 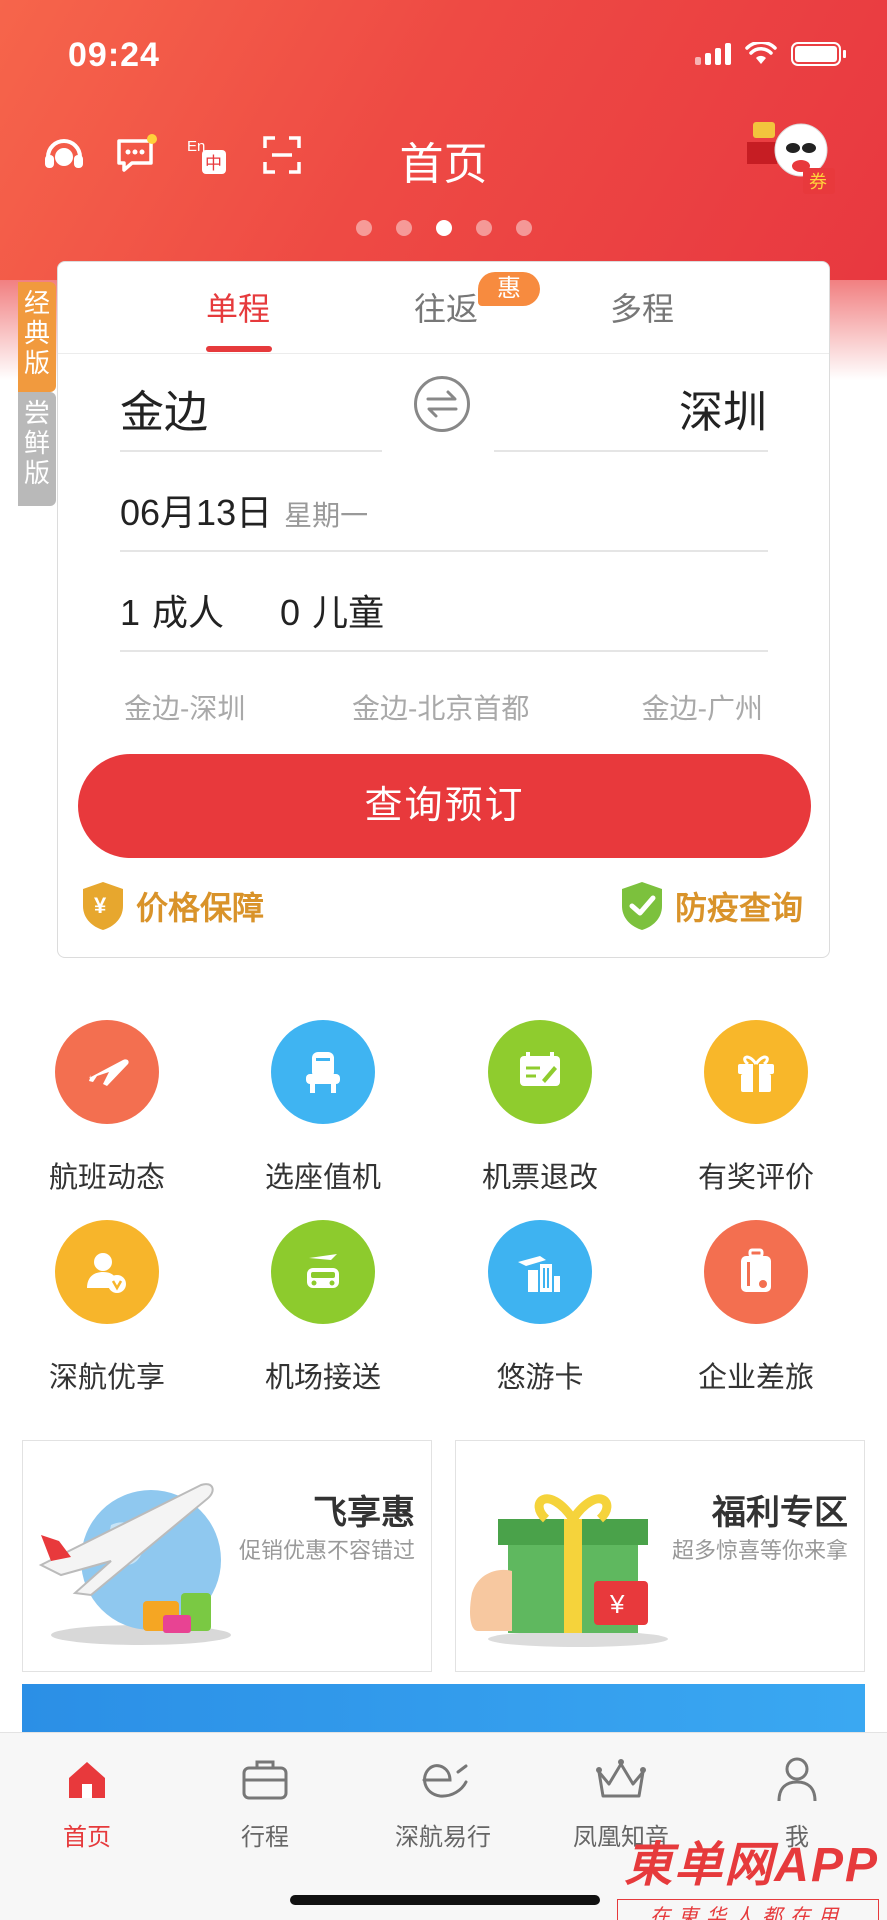 I want to click on tab-round-trip: 往返, so click(x=446, y=307).